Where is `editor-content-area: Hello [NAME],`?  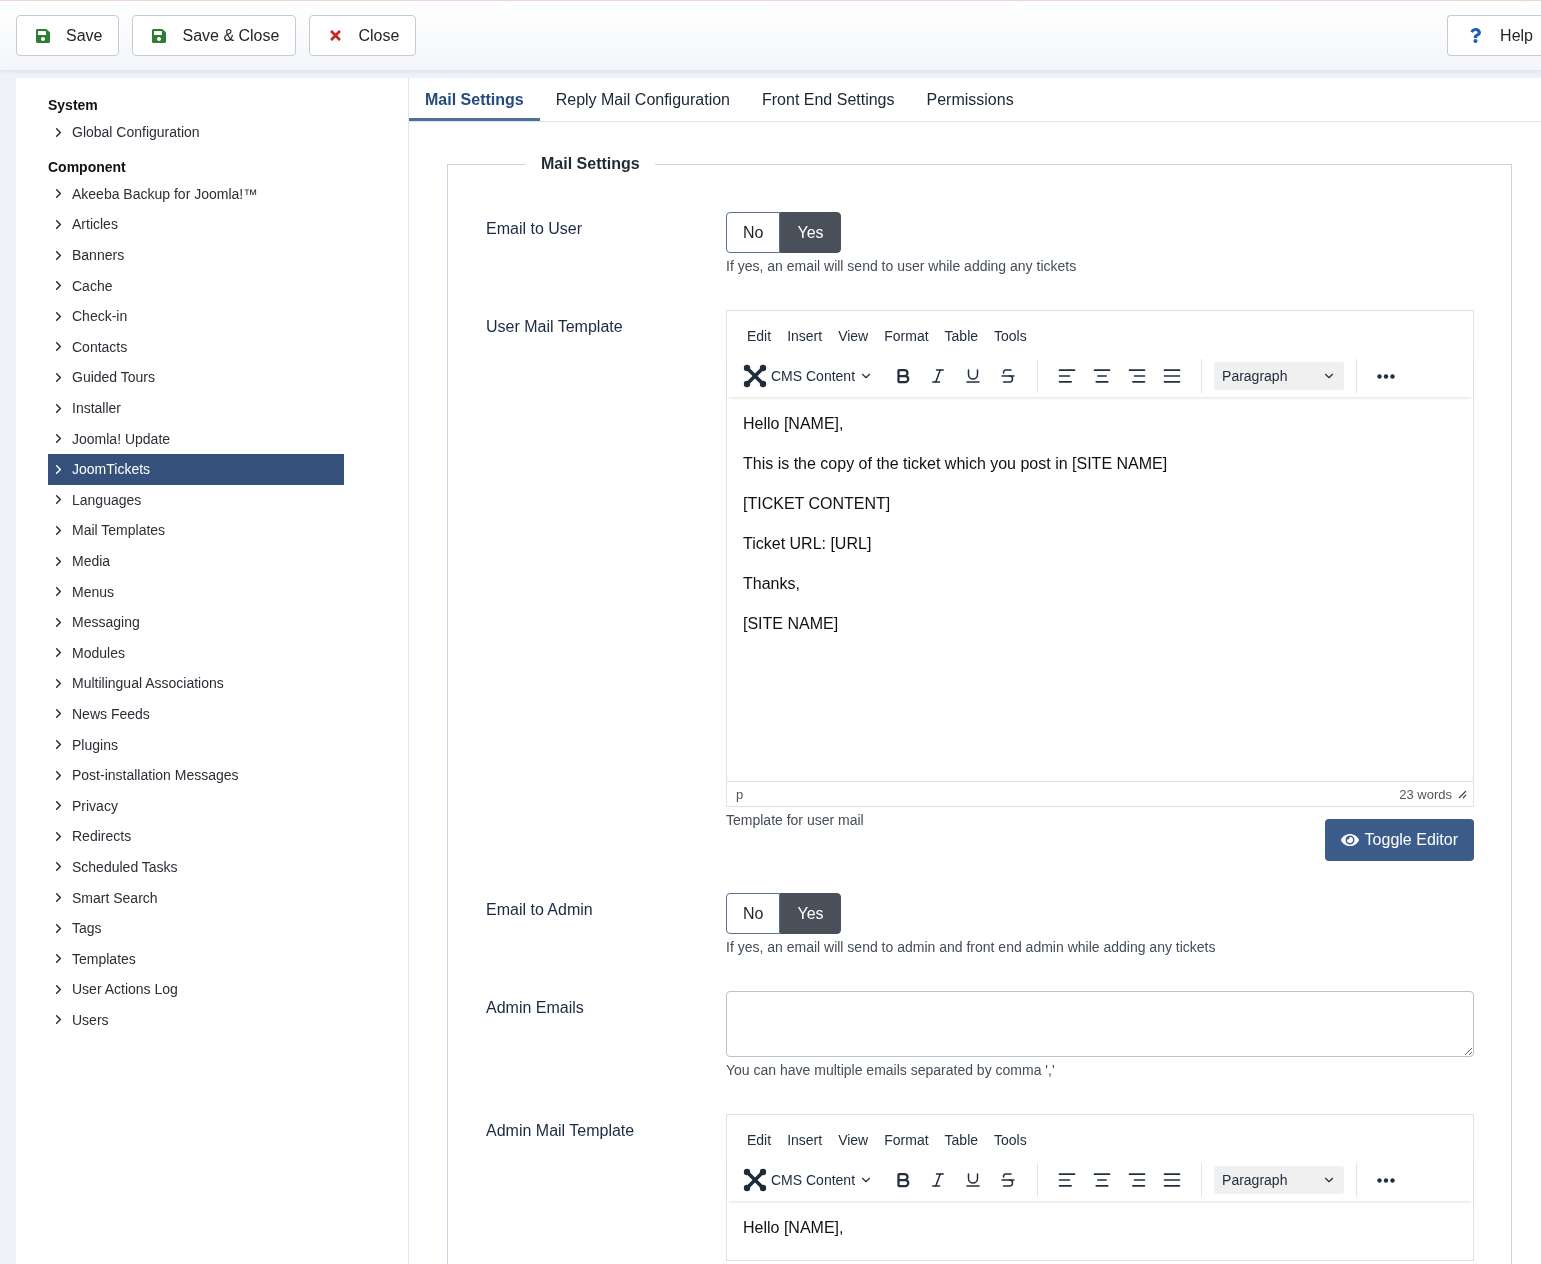
editor-content-area: Hello [NAME], is located at coordinates (1100, 1230).